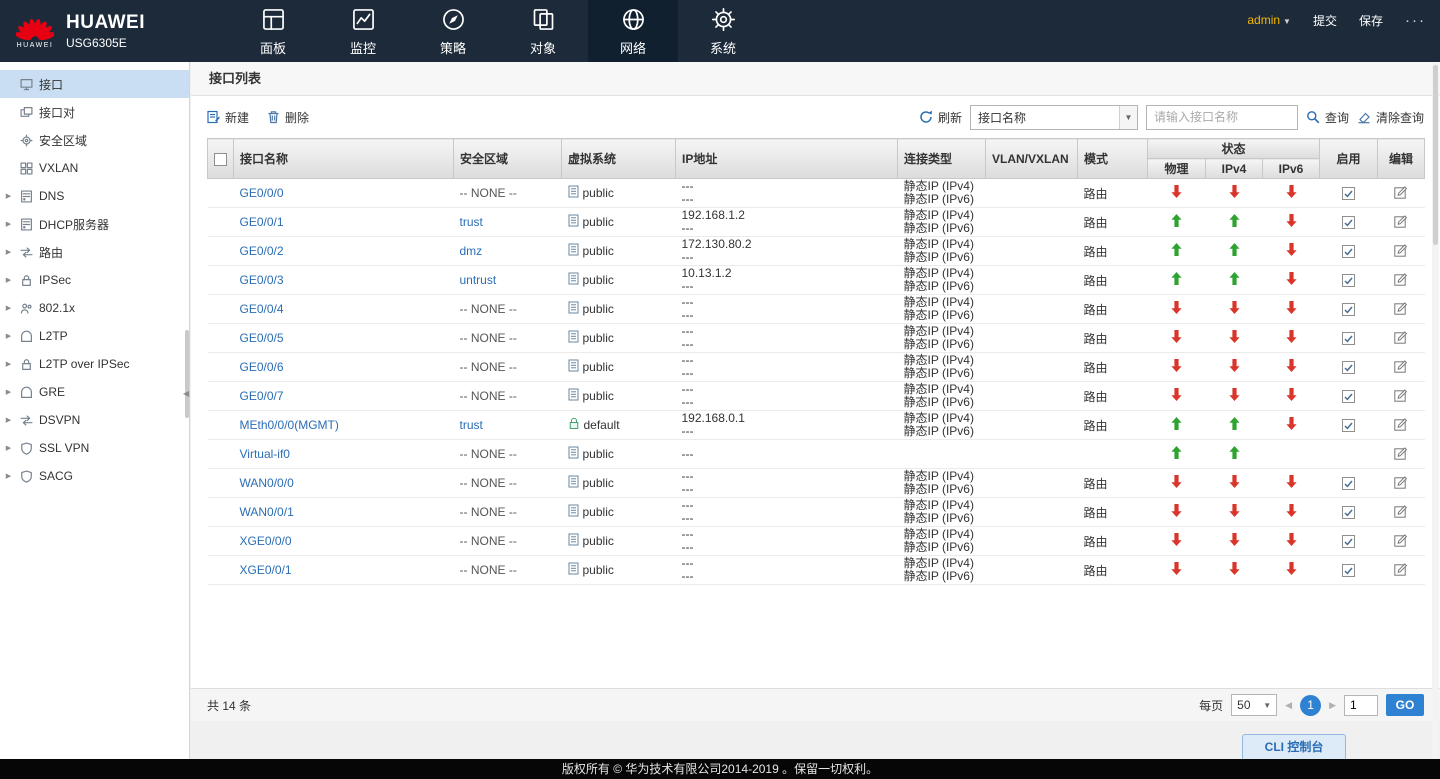  What do you see at coordinates (266, 541) in the screenshot?
I see `interface-name-link: XGE0/0/0` at bounding box center [266, 541].